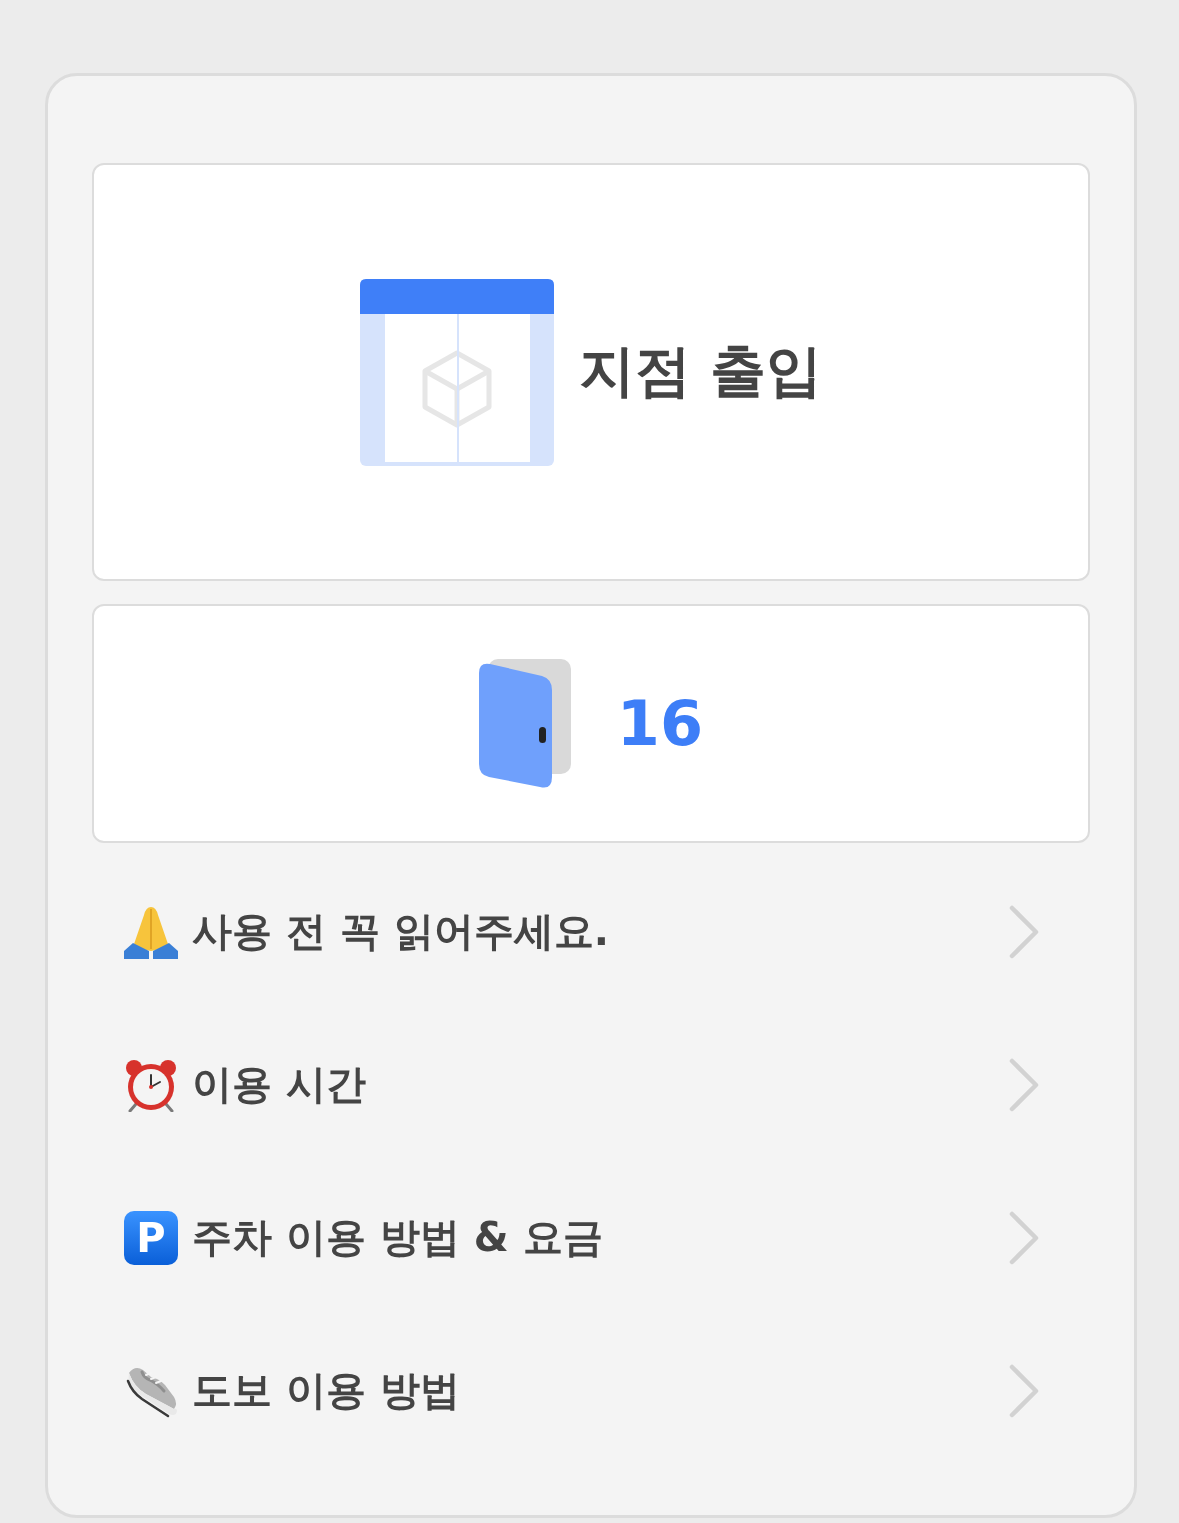 This screenshot has width=1179, height=1523. What do you see at coordinates (151, 1084) in the screenshot?
I see `alarm-clock-icon` at bounding box center [151, 1084].